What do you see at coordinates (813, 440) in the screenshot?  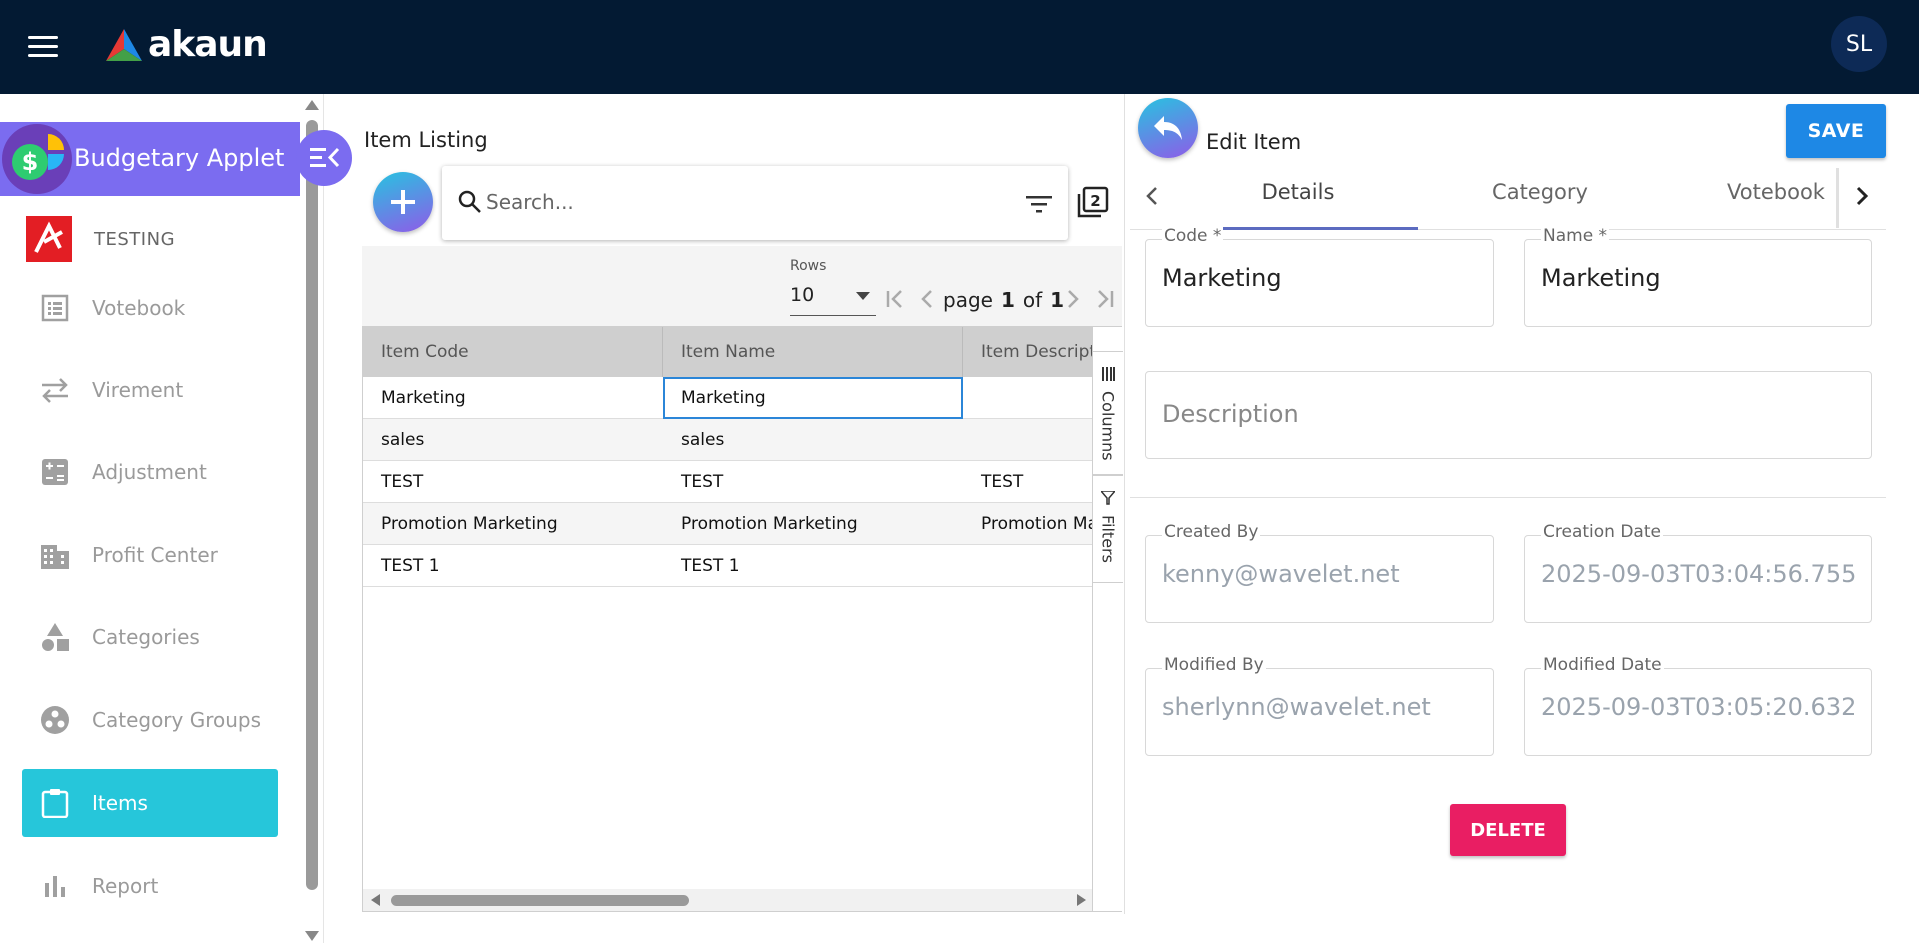 I see `cell-item-name: sales` at bounding box center [813, 440].